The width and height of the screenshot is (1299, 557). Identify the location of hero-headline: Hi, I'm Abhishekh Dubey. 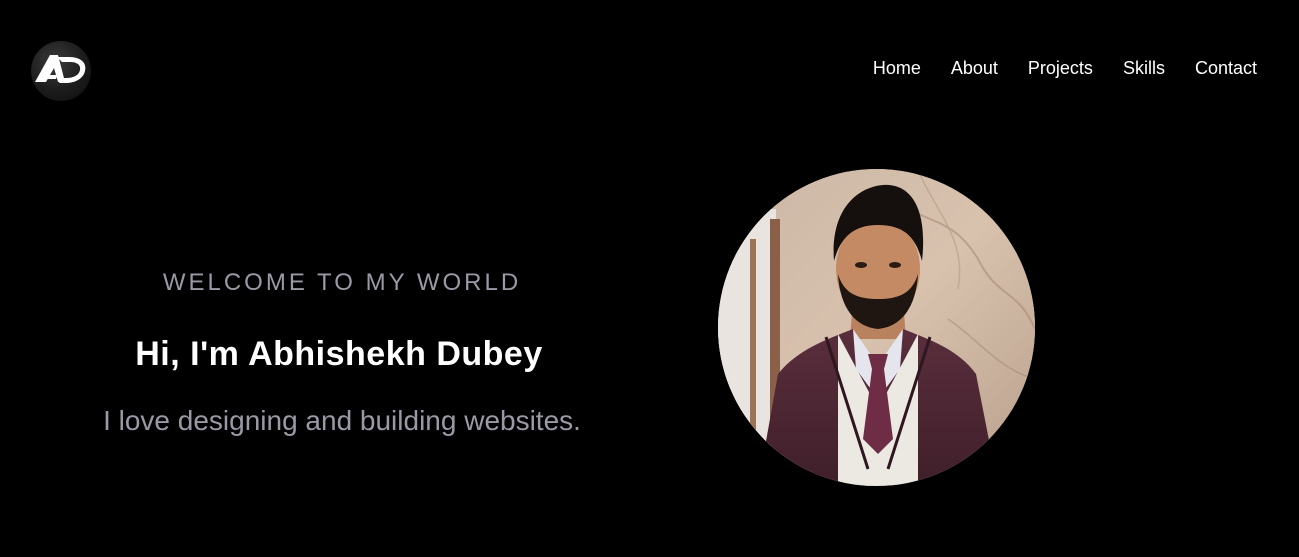
(339, 354).